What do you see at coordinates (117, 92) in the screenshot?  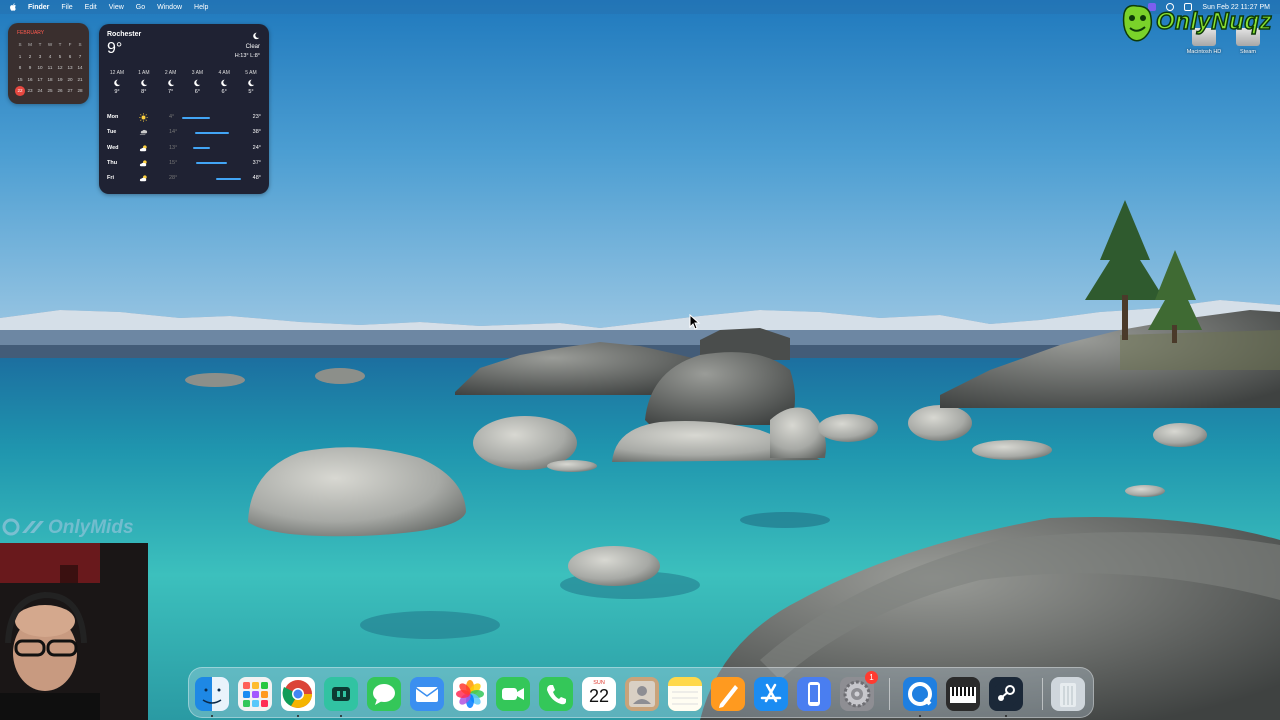 I see `weather-hour-temp: 9°` at bounding box center [117, 92].